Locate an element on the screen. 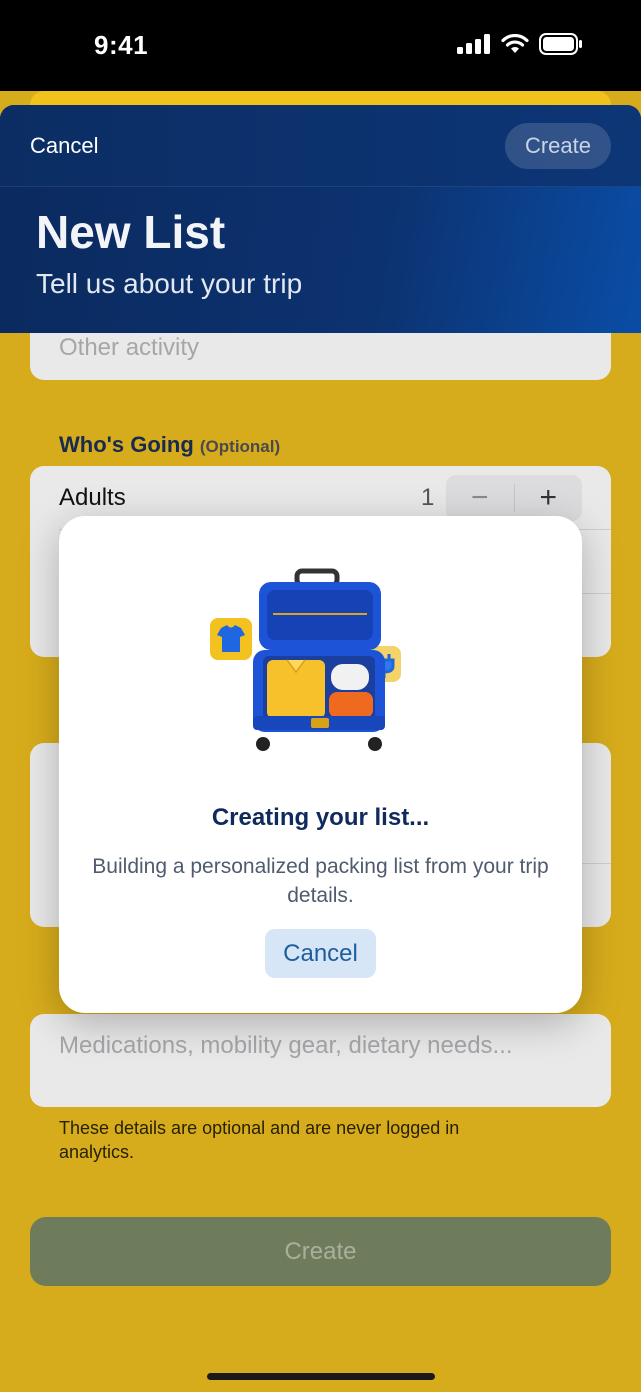 The width and height of the screenshot is (641, 1392). other-activity-placeholder: Other activity is located at coordinates (129, 347).